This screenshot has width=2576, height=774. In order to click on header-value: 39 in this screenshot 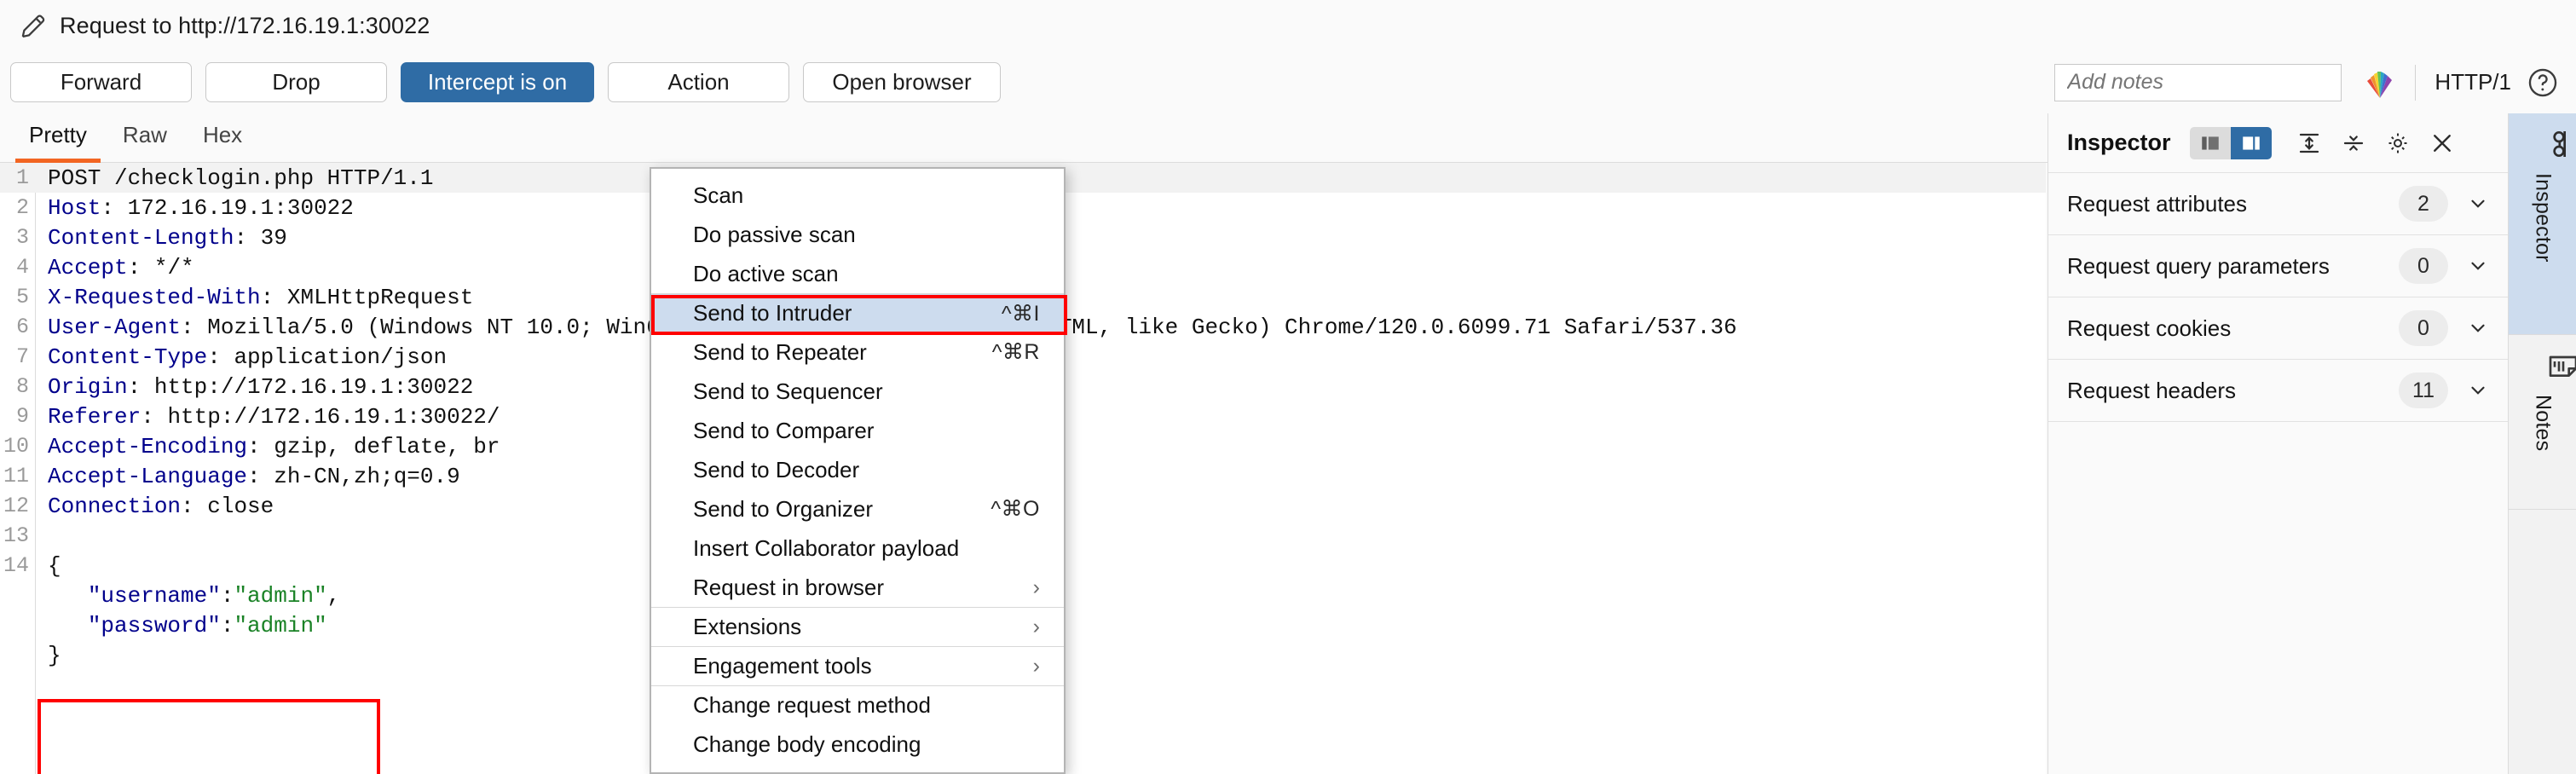, I will do `click(273, 237)`.